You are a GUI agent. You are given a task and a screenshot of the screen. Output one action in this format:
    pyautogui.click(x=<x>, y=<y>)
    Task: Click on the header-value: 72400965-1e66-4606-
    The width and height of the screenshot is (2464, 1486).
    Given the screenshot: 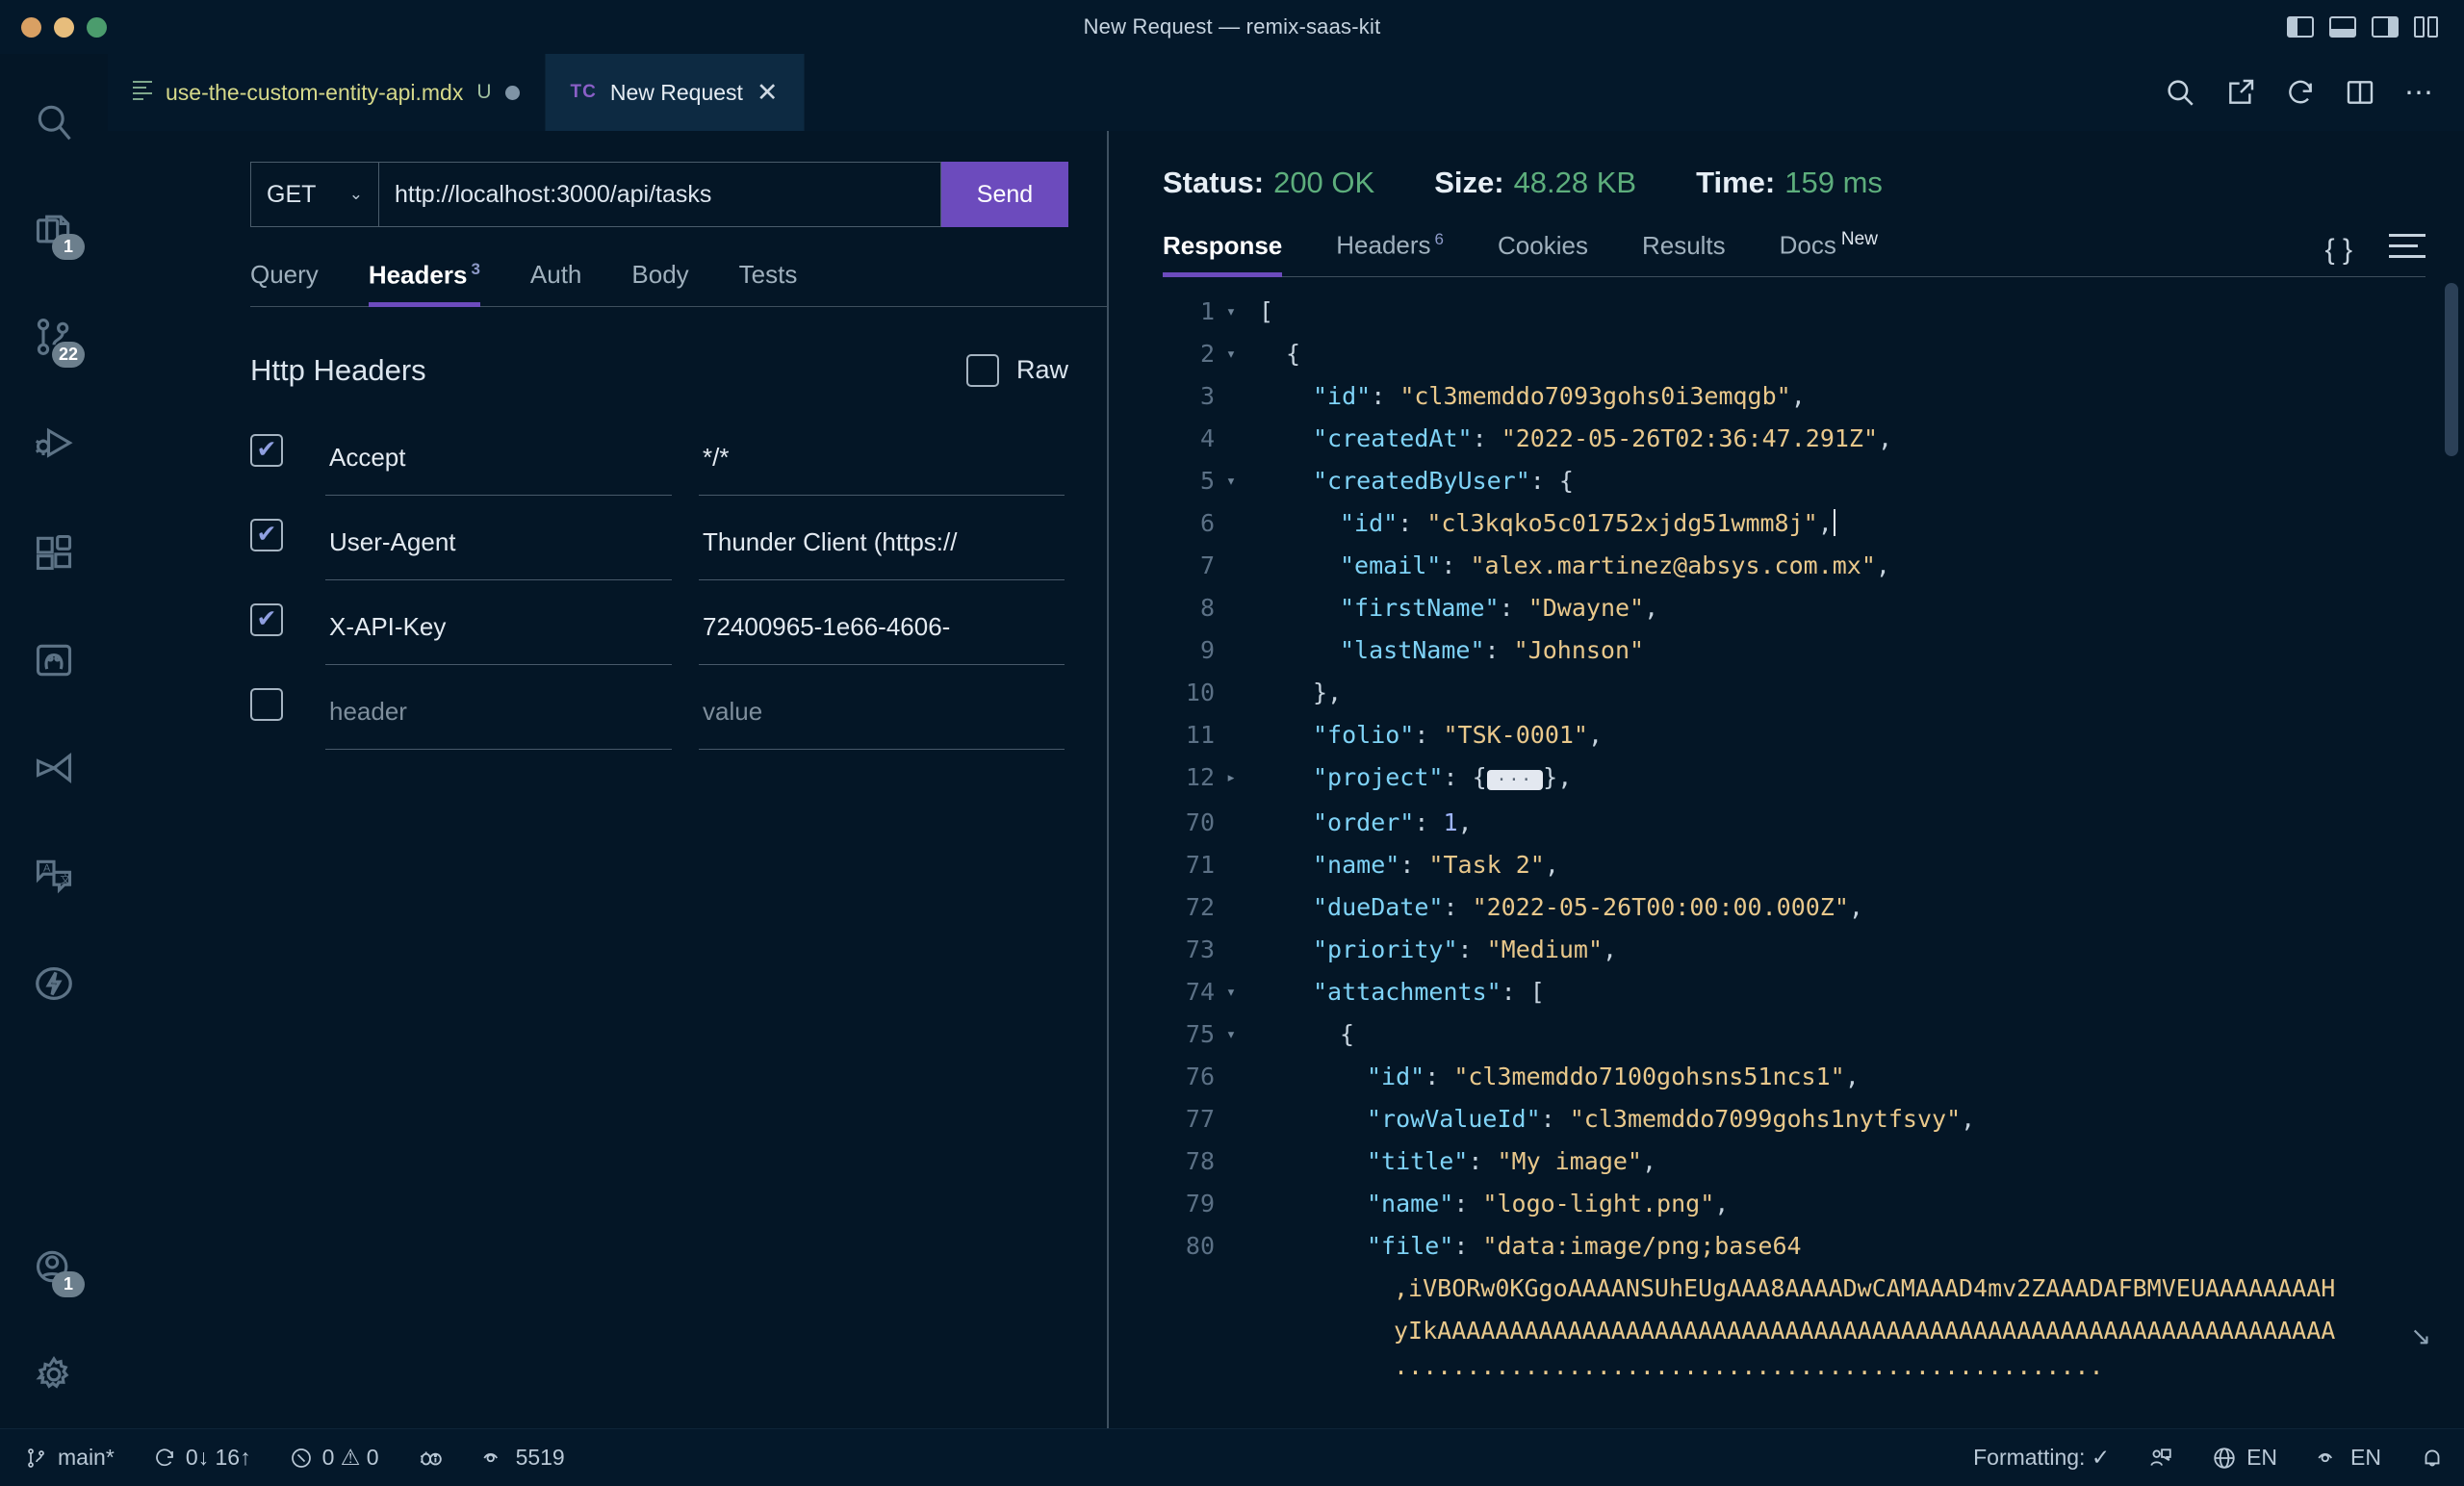 What is the action you would take?
    pyautogui.click(x=882, y=627)
    